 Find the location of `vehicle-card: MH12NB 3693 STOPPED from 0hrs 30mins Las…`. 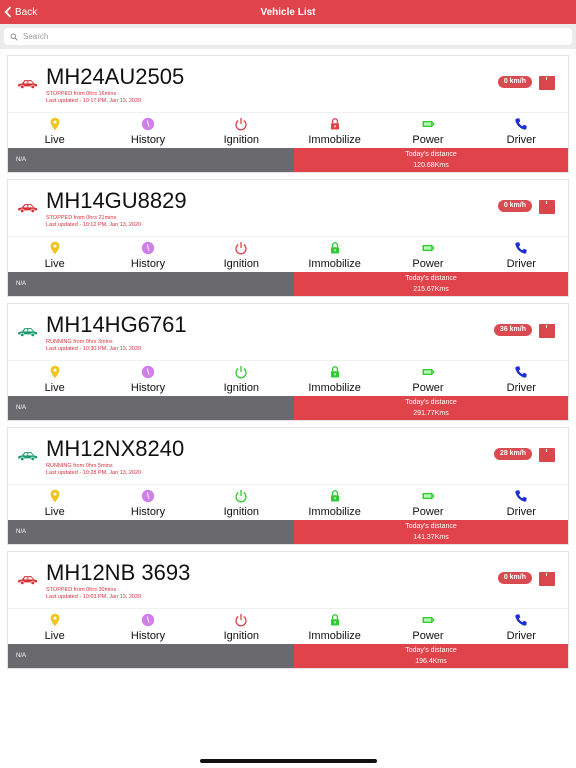

vehicle-card: MH12NB 3693 STOPPED from 0hrs 30mins Las… is located at coordinates (288, 610).